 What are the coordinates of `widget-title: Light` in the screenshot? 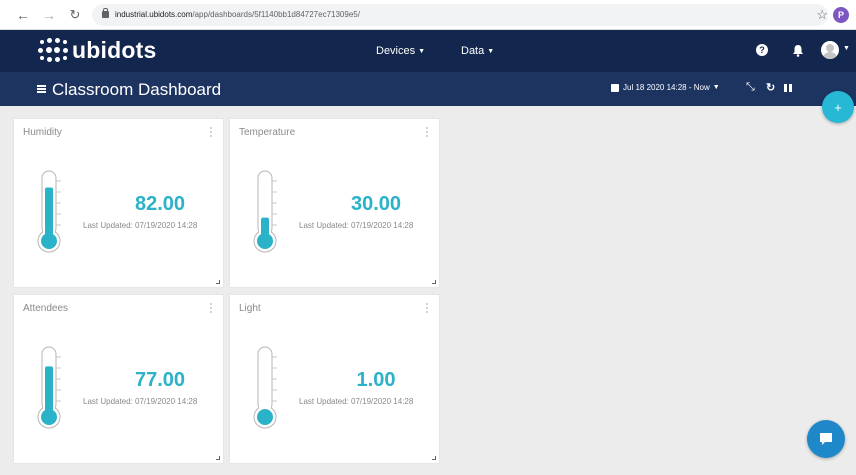 It's located at (250, 308).